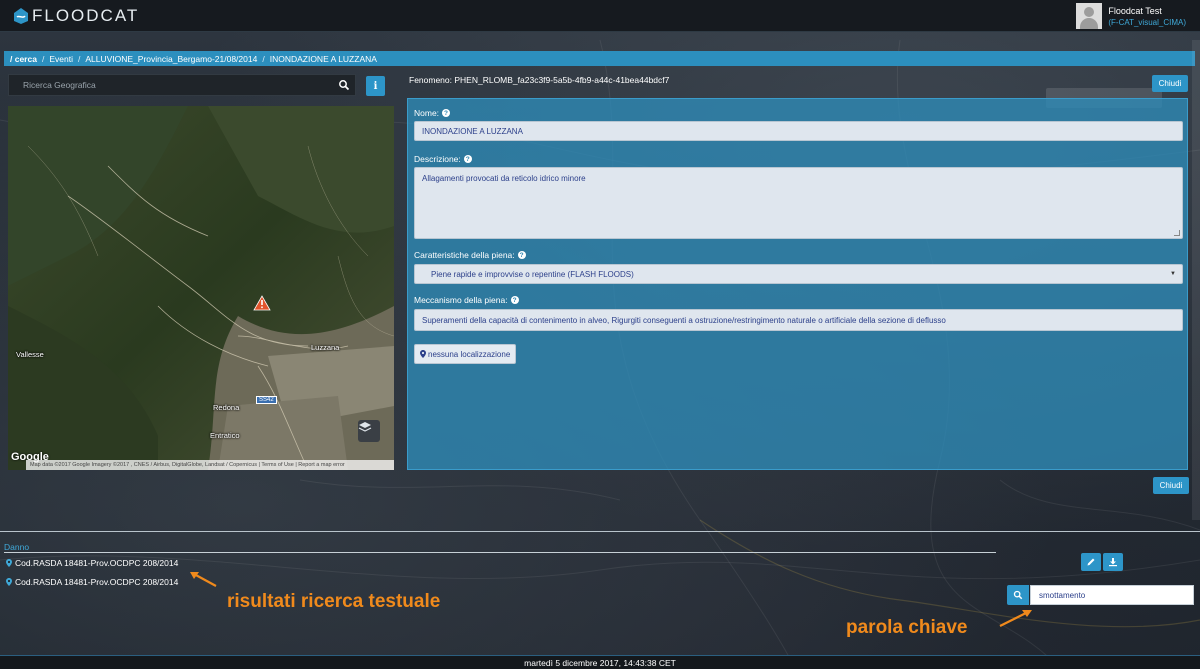 The image size is (1200, 669). What do you see at coordinates (86, 15) in the screenshot?
I see `logo-text: FLOODCAT` at bounding box center [86, 15].